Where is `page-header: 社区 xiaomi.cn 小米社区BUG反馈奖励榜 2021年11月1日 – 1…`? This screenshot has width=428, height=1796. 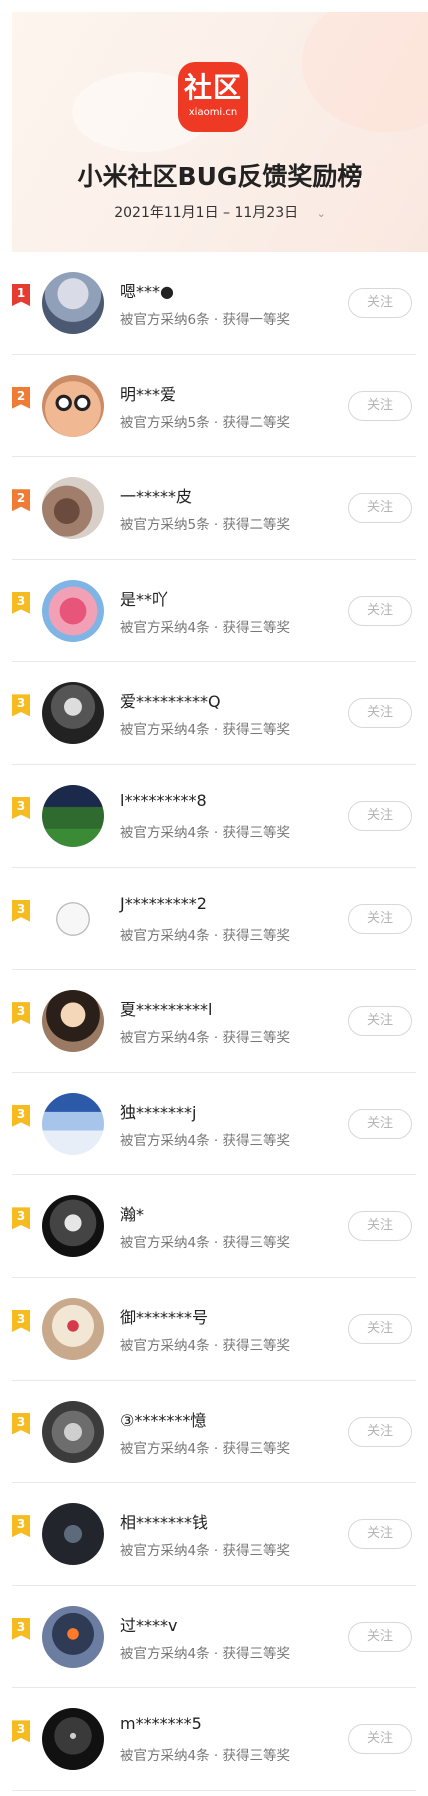
page-header: 社区 xiaomi.cn 小米社区BUG反馈奖励榜 2021年11月1日 – 1… is located at coordinates (220, 132).